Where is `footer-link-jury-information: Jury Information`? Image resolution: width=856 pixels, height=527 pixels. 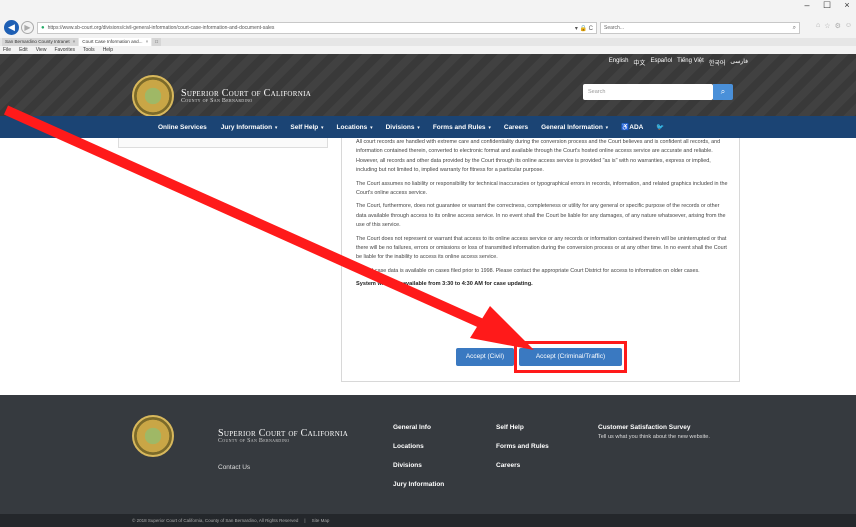 footer-link-jury-information: Jury Information is located at coordinates (418, 484).